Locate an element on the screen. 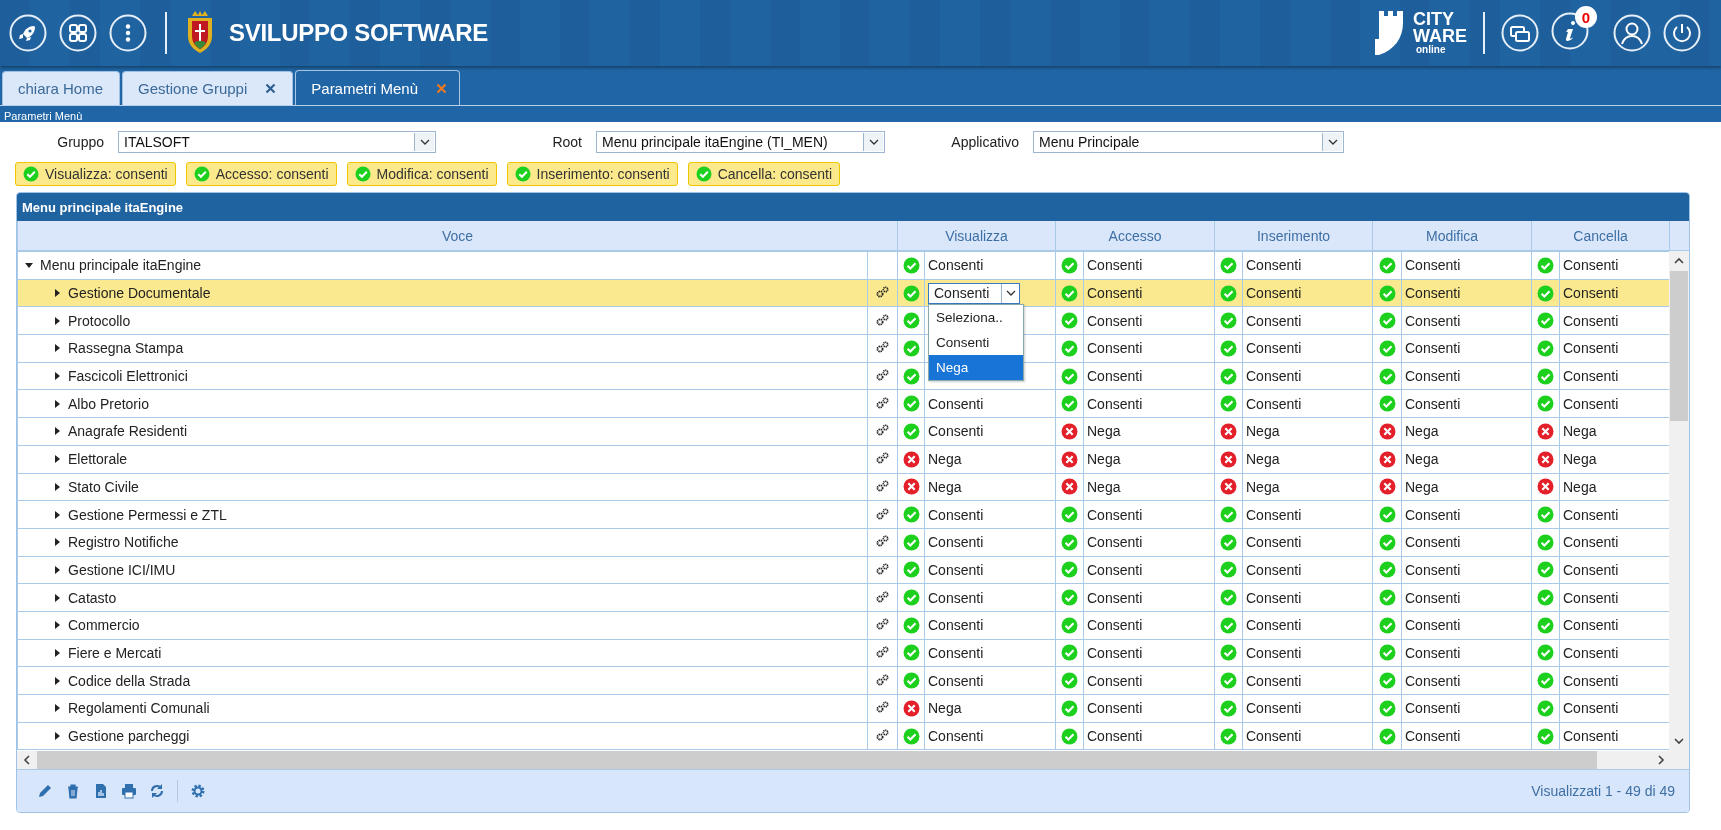 The height and width of the screenshot is (830, 1721). filter-chip: Cancella: consenti is located at coordinates (764, 174).